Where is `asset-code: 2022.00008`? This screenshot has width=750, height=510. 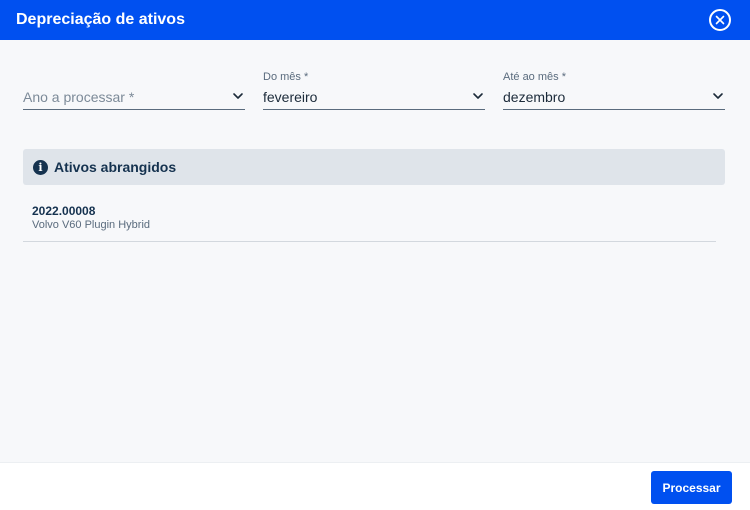
asset-code: 2022.00008 is located at coordinates (64, 211).